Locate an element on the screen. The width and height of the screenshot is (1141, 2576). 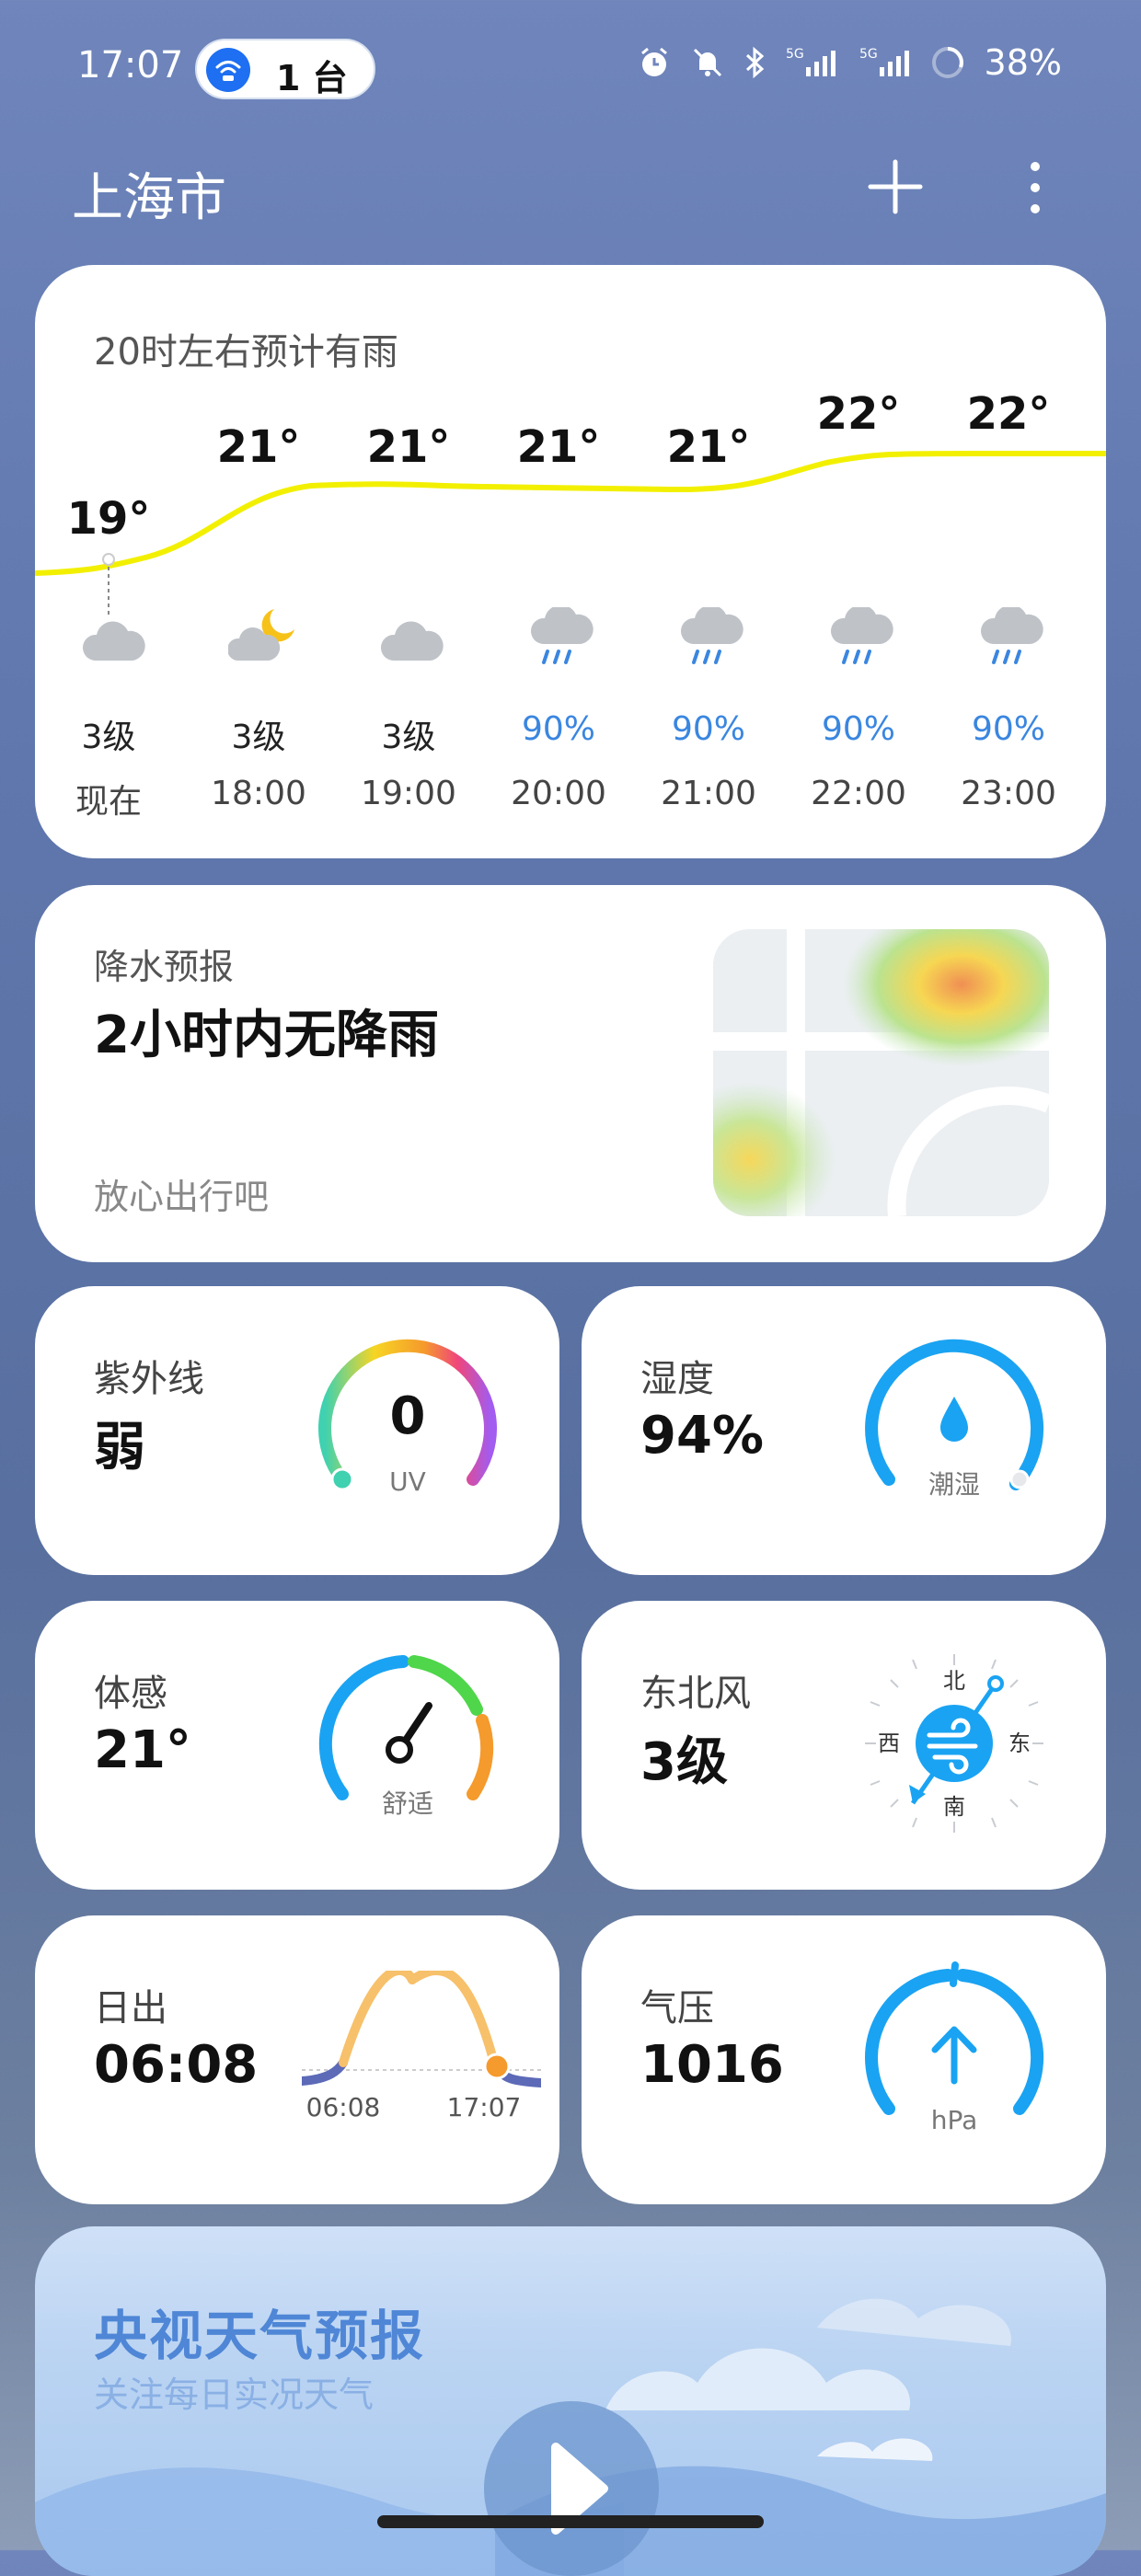
plus-icon is located at coordinates (896, 186).